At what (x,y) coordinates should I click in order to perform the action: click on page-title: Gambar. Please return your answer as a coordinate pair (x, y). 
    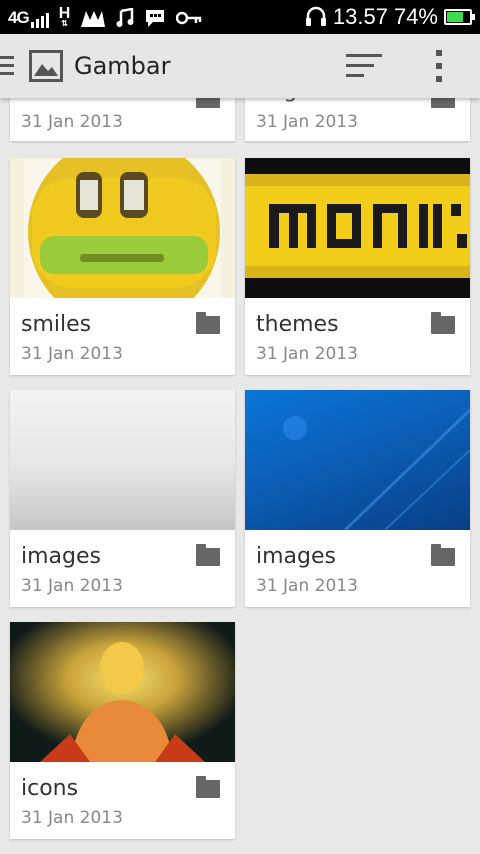
    Looking at the image, I should click on (122, 66).